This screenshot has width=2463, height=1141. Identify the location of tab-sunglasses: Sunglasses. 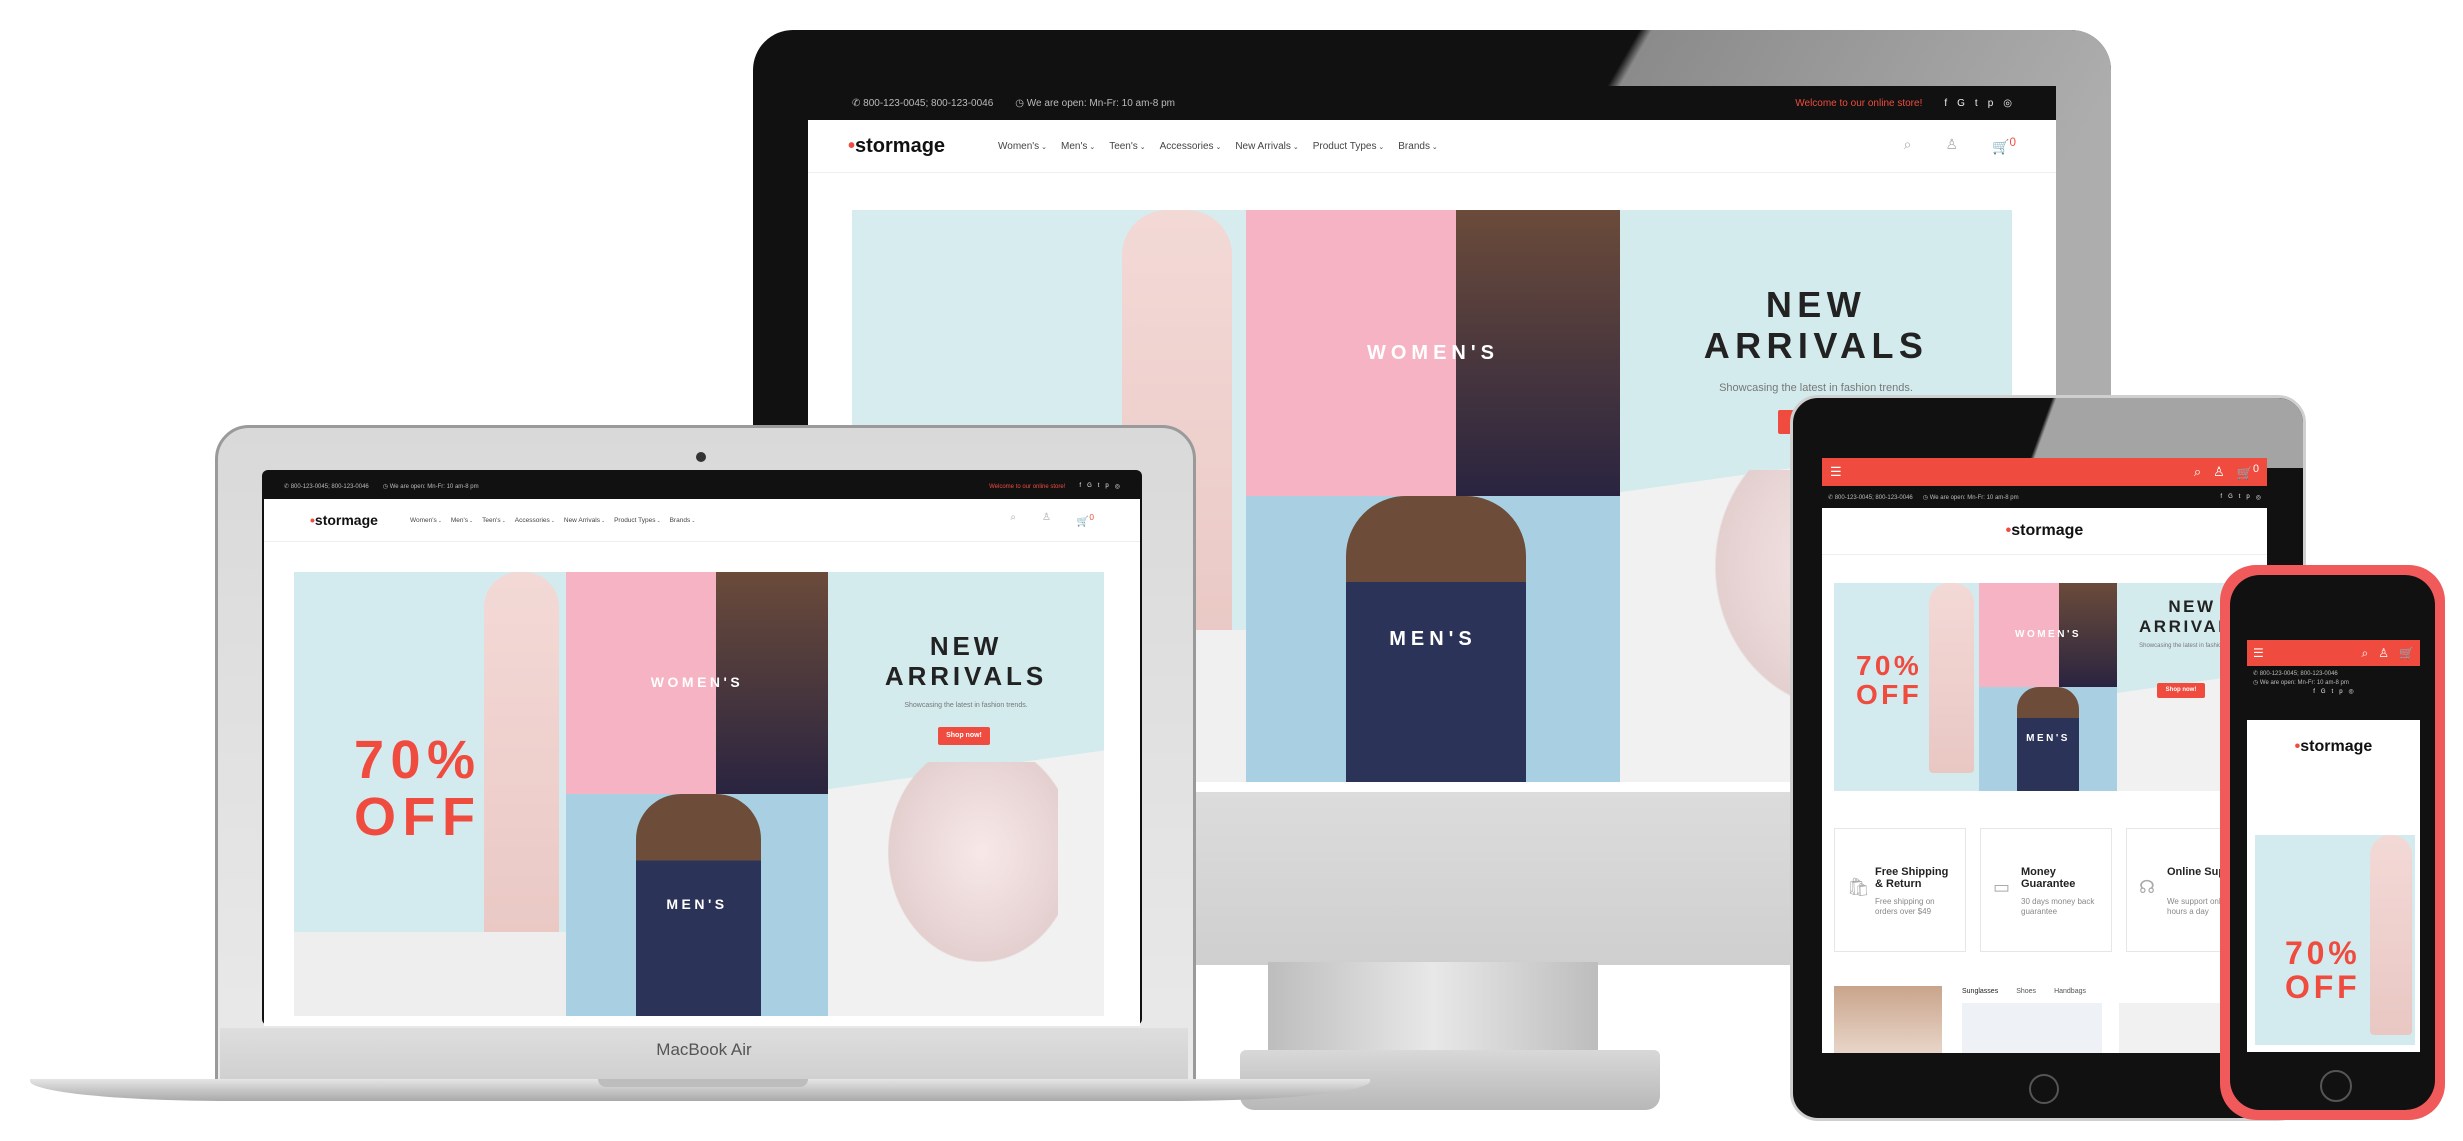
(1980, 991).